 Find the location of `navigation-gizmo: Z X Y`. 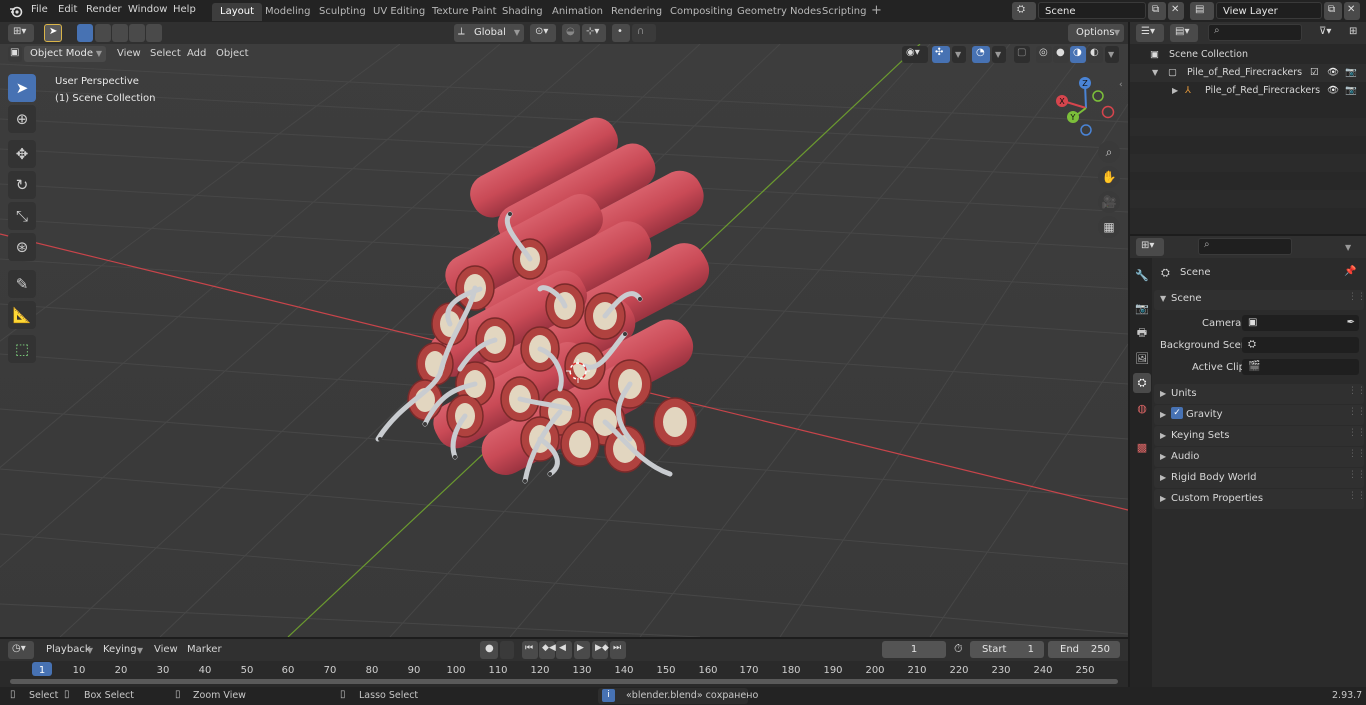

navigation-gizmo: Z X Y is located at coordinates (1087, 109).